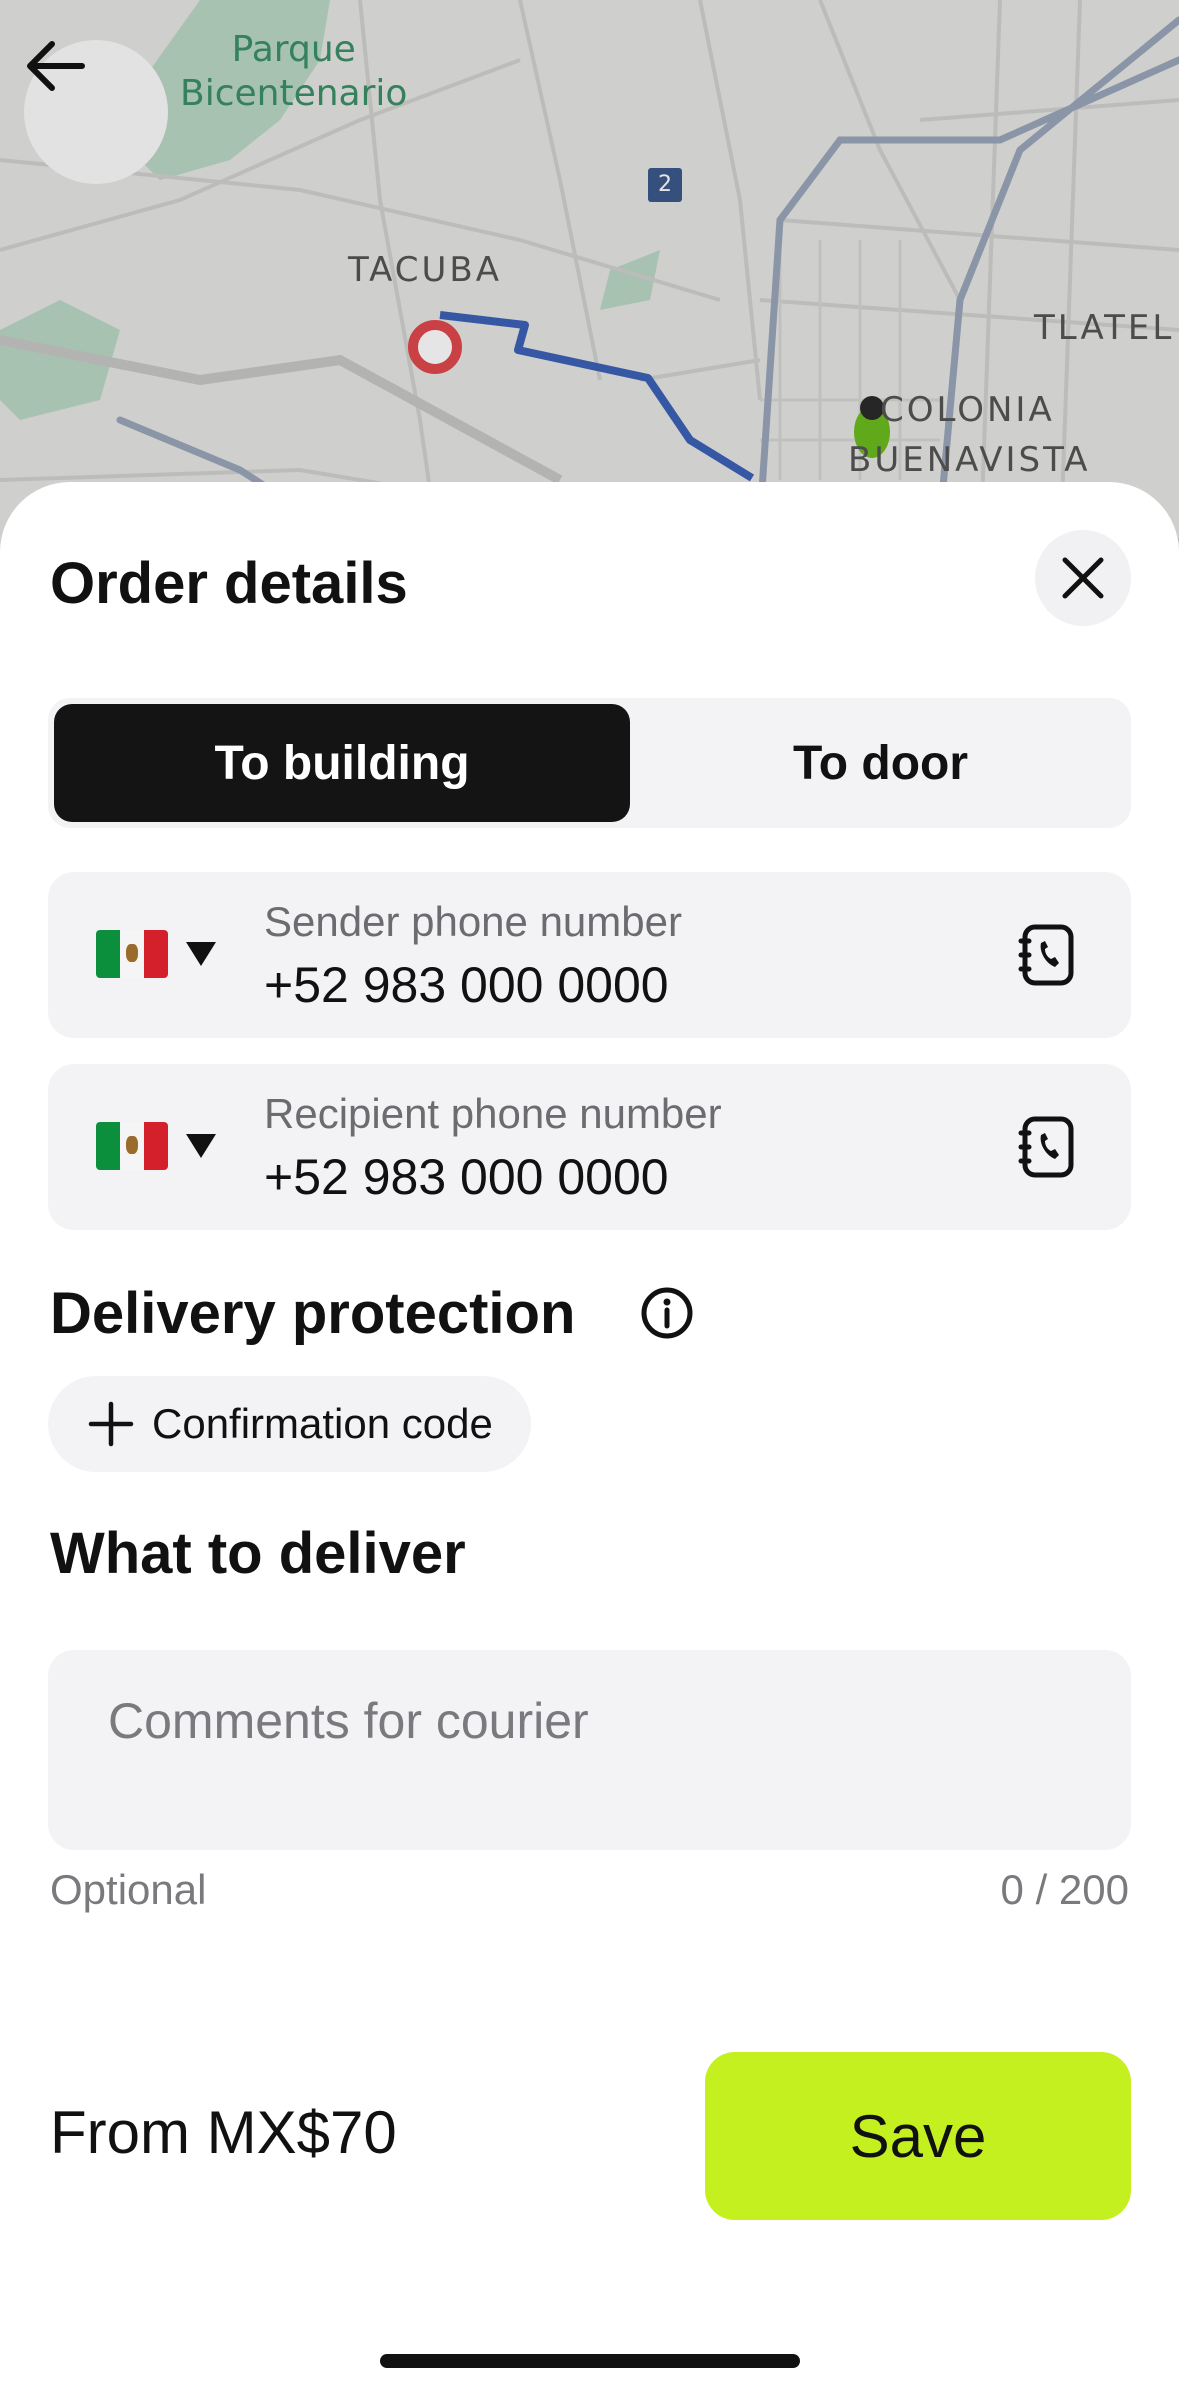  I want to click on confirmation-code-chip: Confirmation code, so click(289, 1424).